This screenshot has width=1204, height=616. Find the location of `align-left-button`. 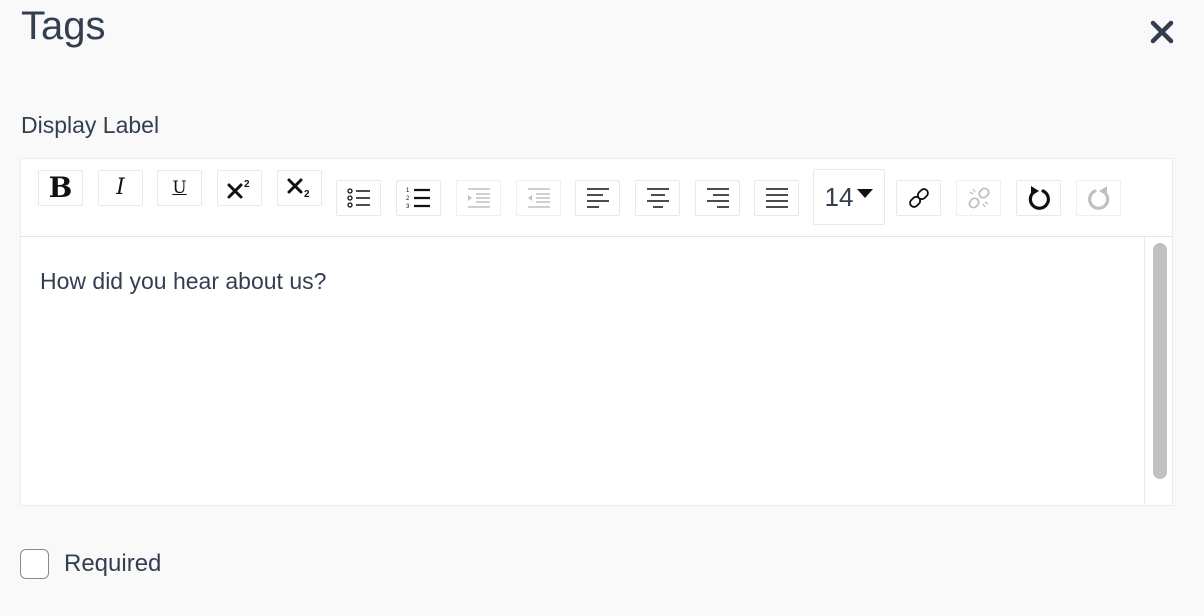

align-left-button is located at coordinates (597, 198).